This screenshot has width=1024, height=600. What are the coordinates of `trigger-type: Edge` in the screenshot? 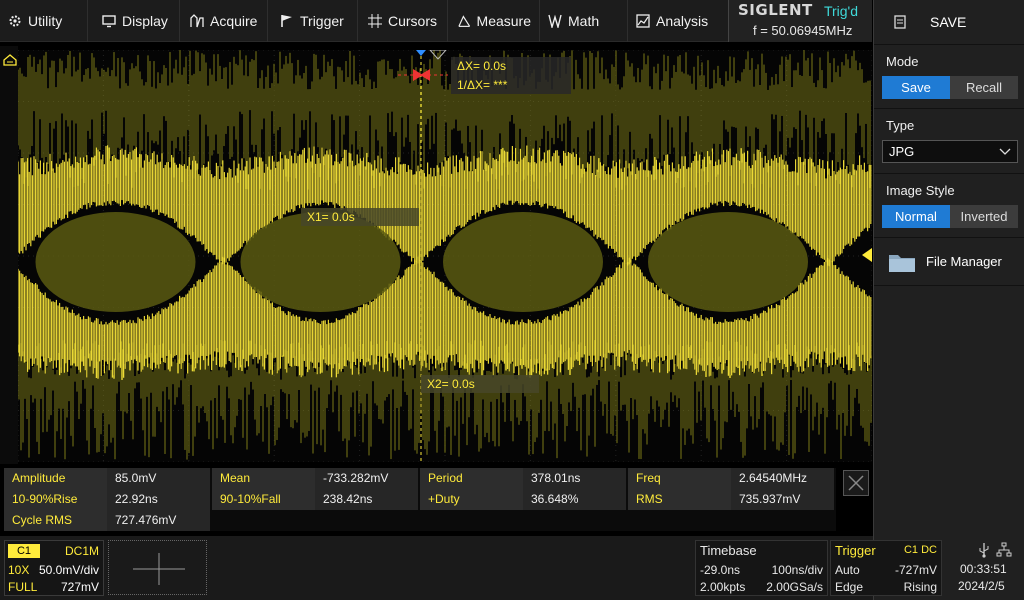 It's located at (849, 587).